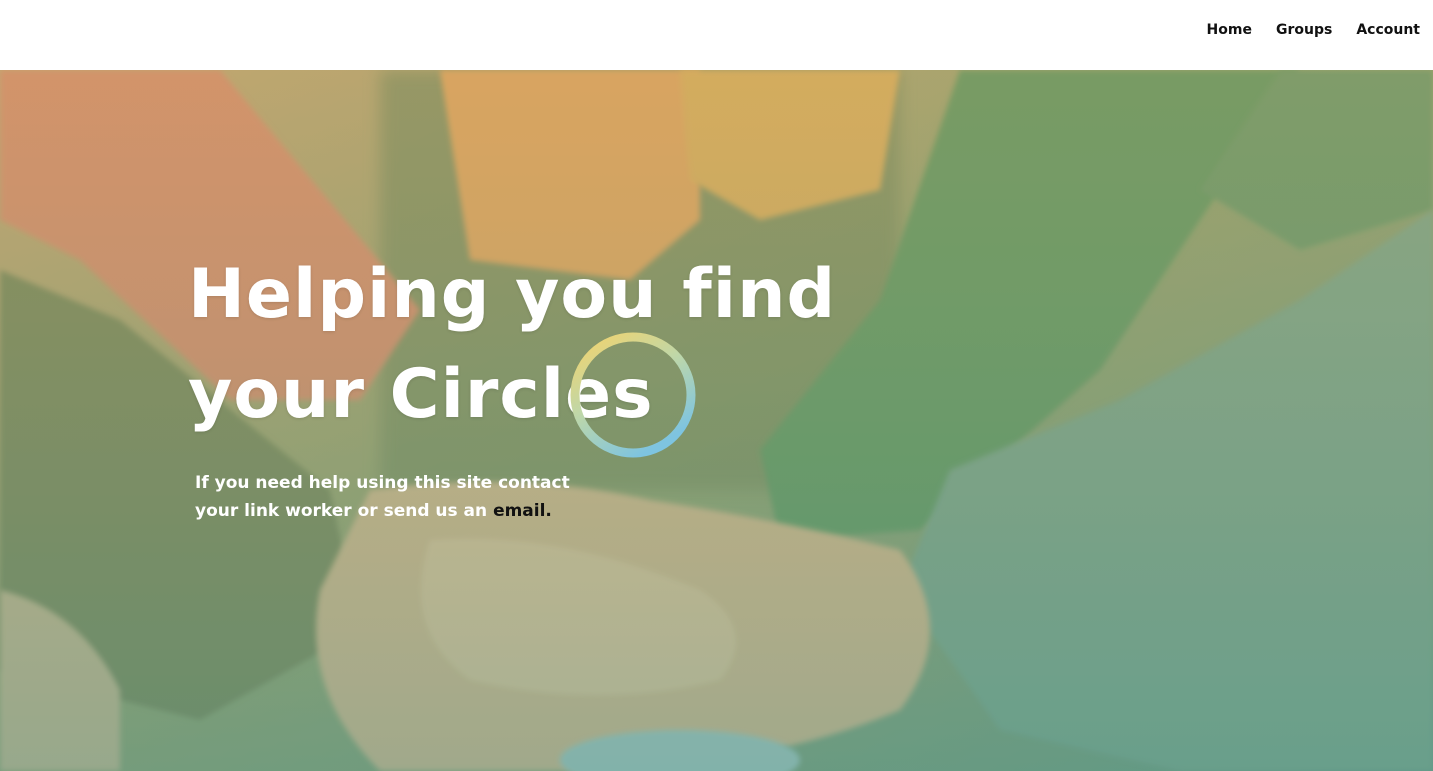 This screenshot has width=1433, height=771. Describe the element at coordinates (716, 35) in the screenshot. I see `top-navigation-bar: Home Groups Account` at that location.